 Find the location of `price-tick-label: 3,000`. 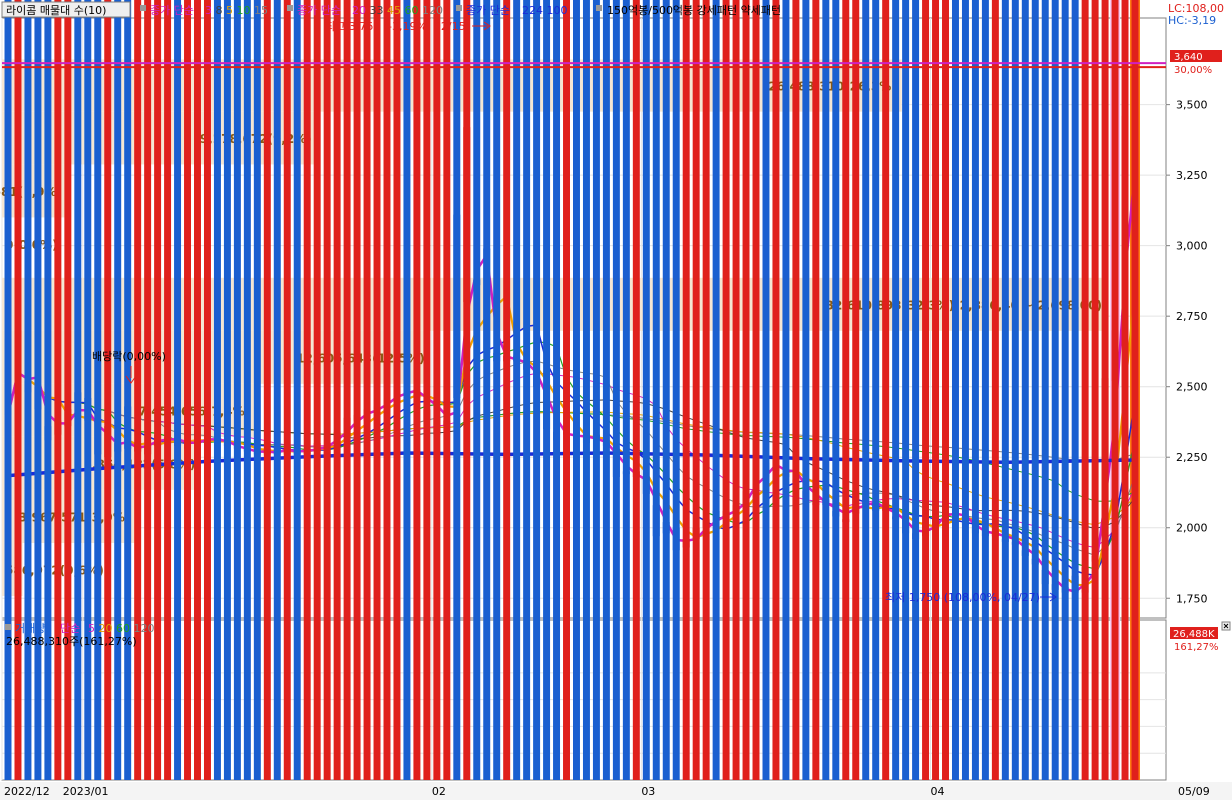

price-tick-label: 3,000 is located at coordinates (1192, 246).